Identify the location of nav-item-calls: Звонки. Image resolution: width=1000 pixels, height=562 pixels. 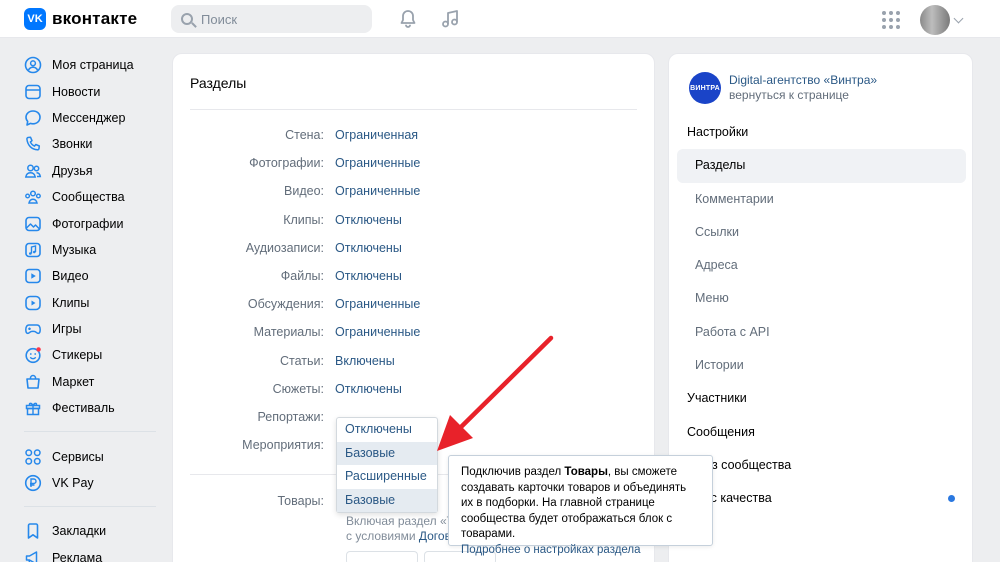
(91, 144).